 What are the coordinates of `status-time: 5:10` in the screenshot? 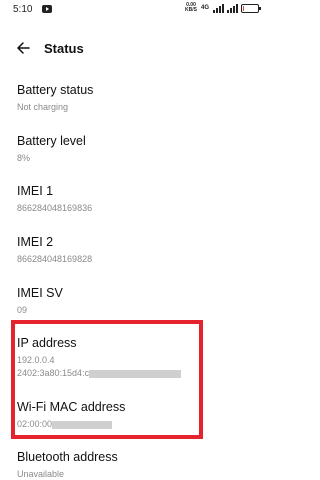 It's located at (23, 9).